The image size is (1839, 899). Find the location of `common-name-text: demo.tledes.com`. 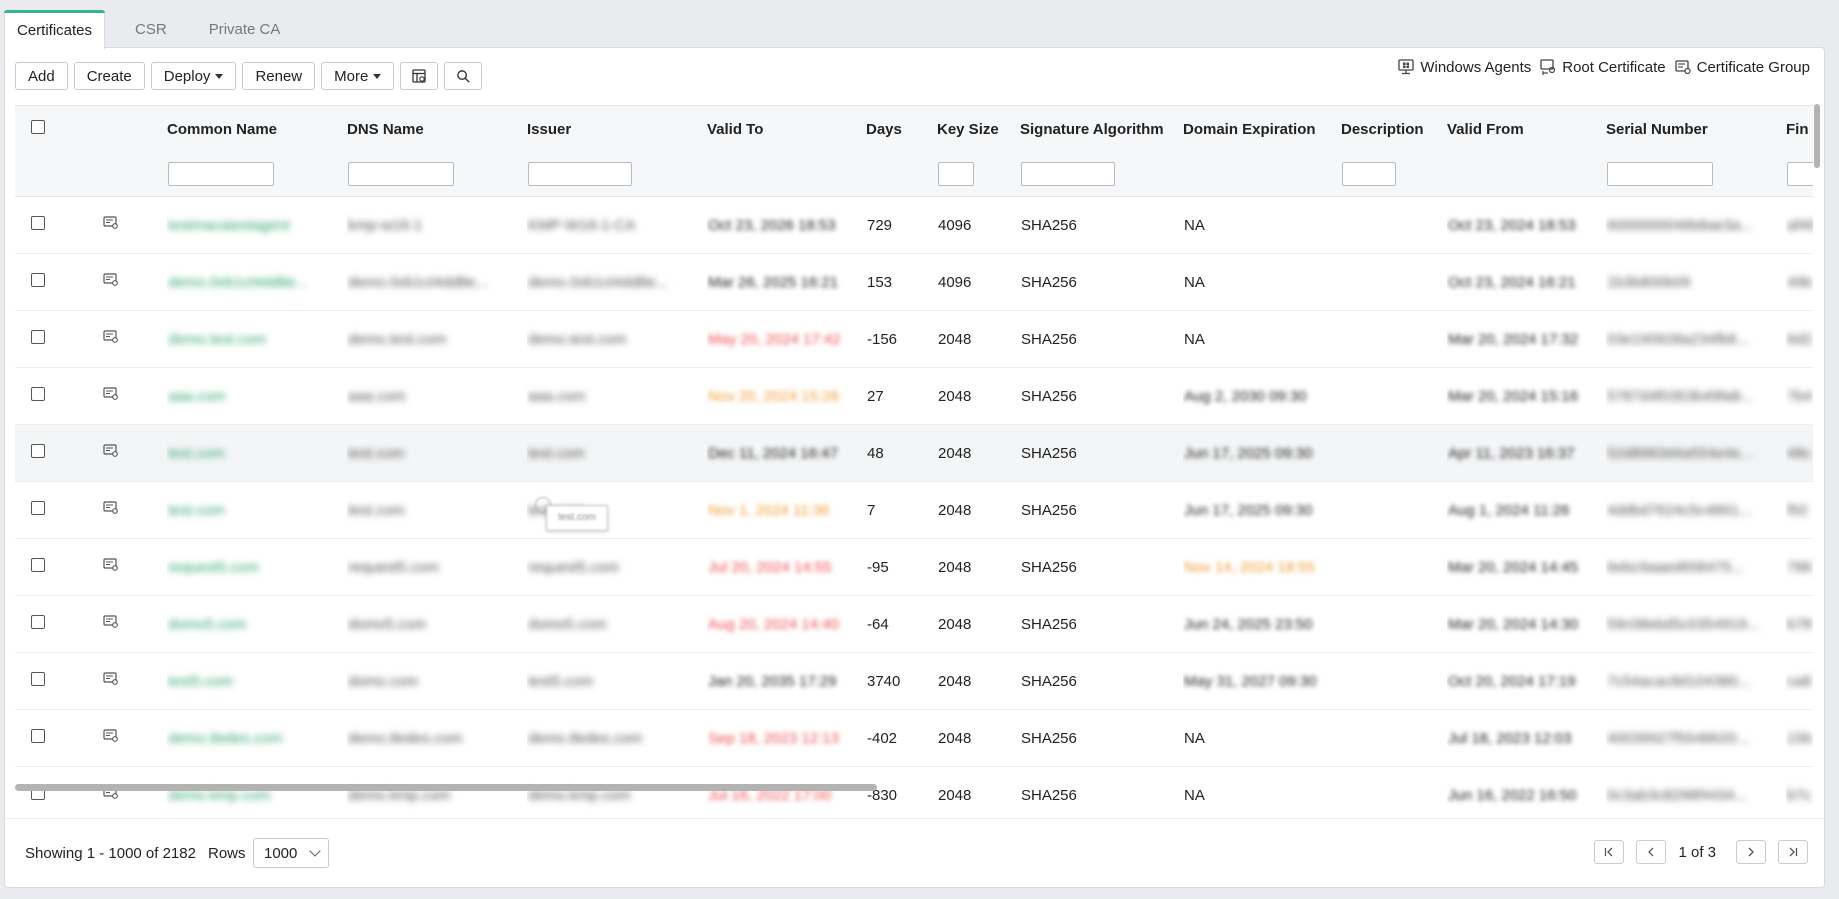

common-name-text: demo.tledes.com is located at coordinates (225, 738).